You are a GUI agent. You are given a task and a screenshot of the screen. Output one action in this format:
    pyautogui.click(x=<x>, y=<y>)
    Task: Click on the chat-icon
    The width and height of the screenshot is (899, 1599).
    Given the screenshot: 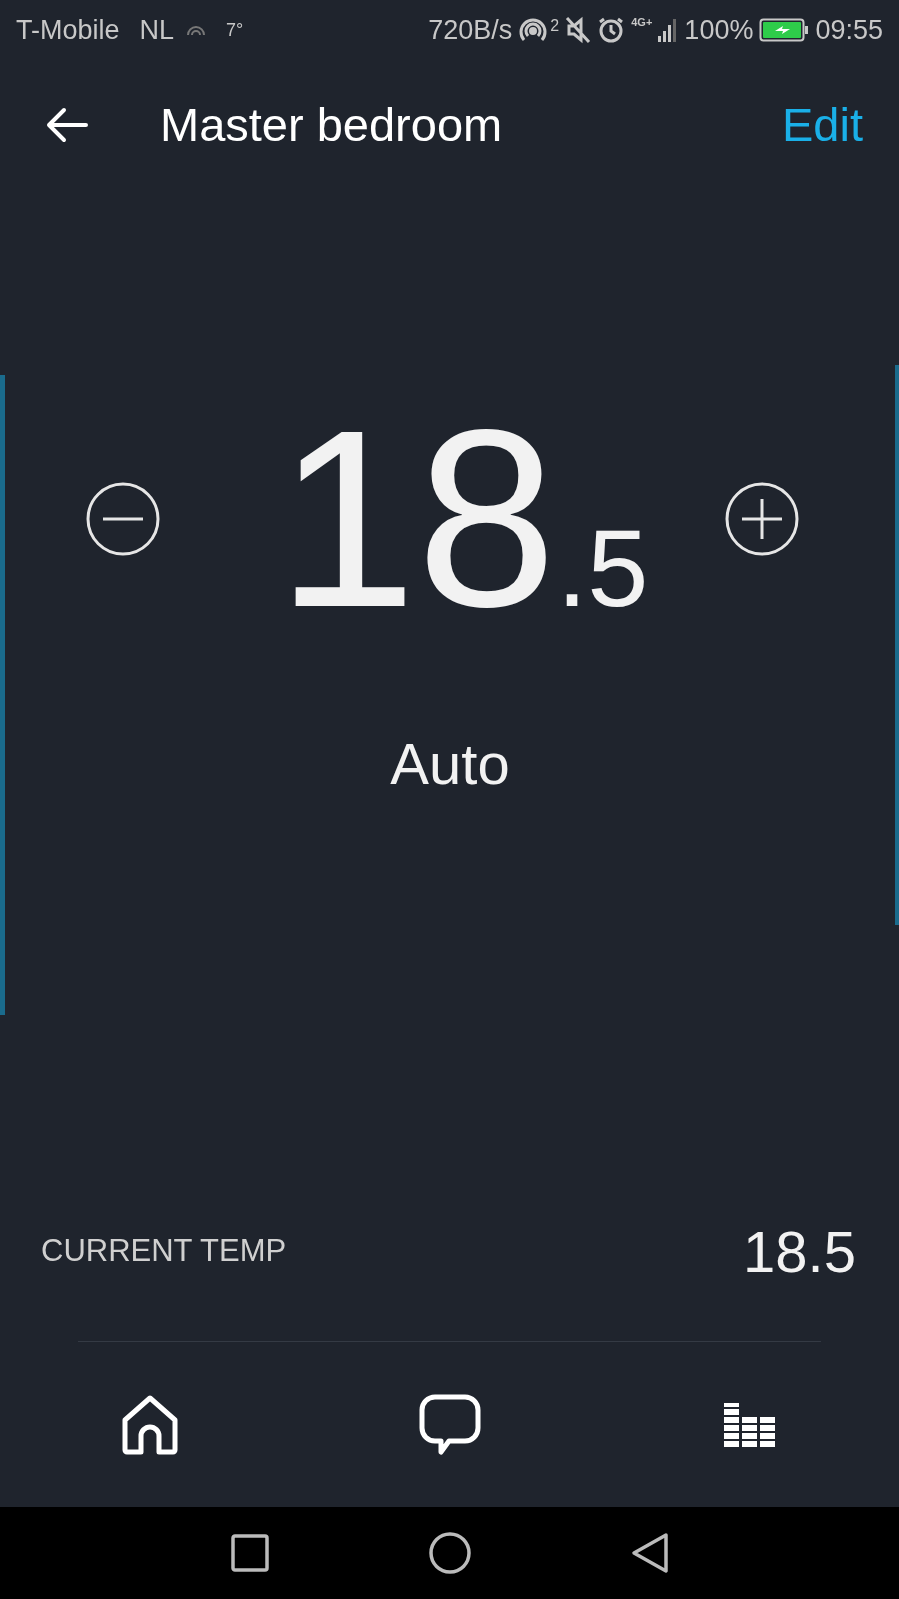 What is the action you would take?
    pyautogui.click(x=449, y=1424)
    